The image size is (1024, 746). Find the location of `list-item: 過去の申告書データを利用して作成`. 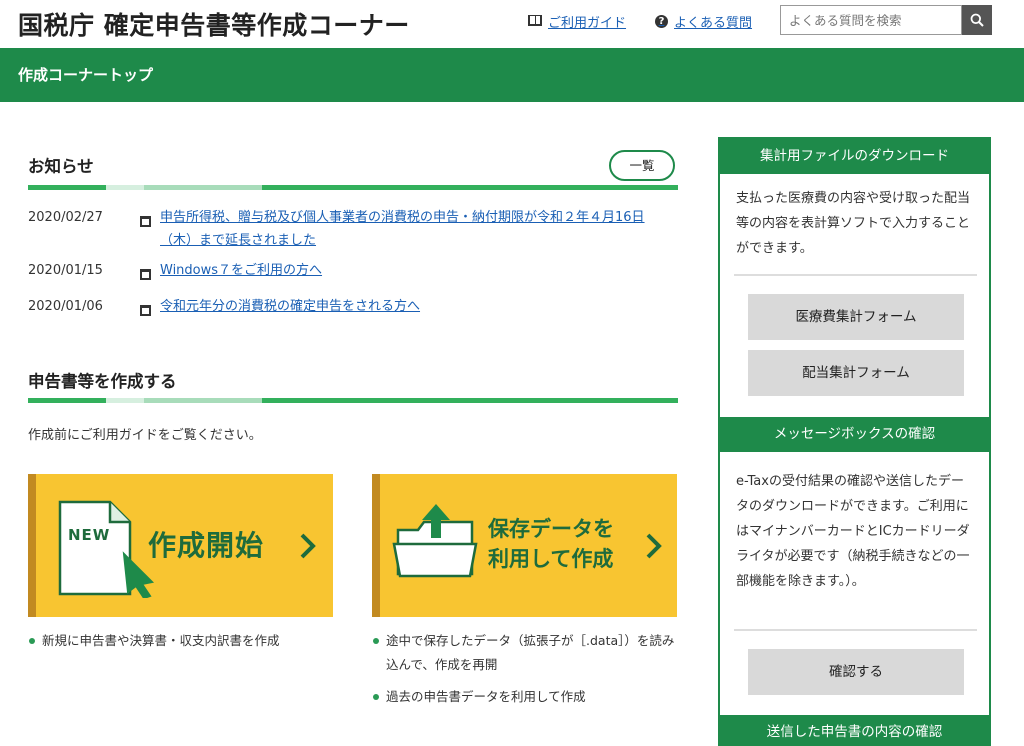

list-item: 過去の申告書データを利用して作成 is located at coordinates (528, 697).